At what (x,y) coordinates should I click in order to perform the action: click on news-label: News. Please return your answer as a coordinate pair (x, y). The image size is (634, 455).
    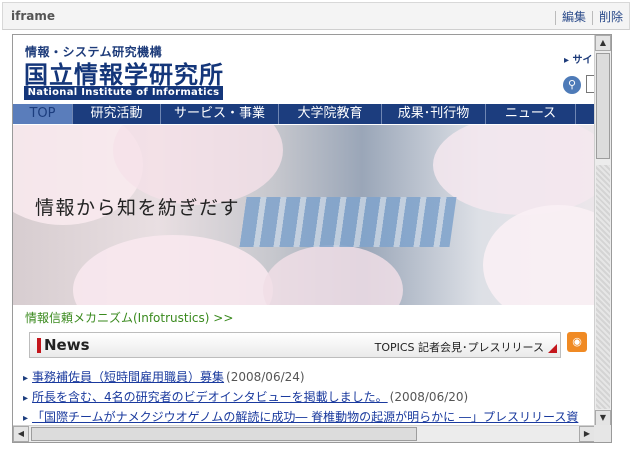
    Looking at the image, I should click on (67, 345).